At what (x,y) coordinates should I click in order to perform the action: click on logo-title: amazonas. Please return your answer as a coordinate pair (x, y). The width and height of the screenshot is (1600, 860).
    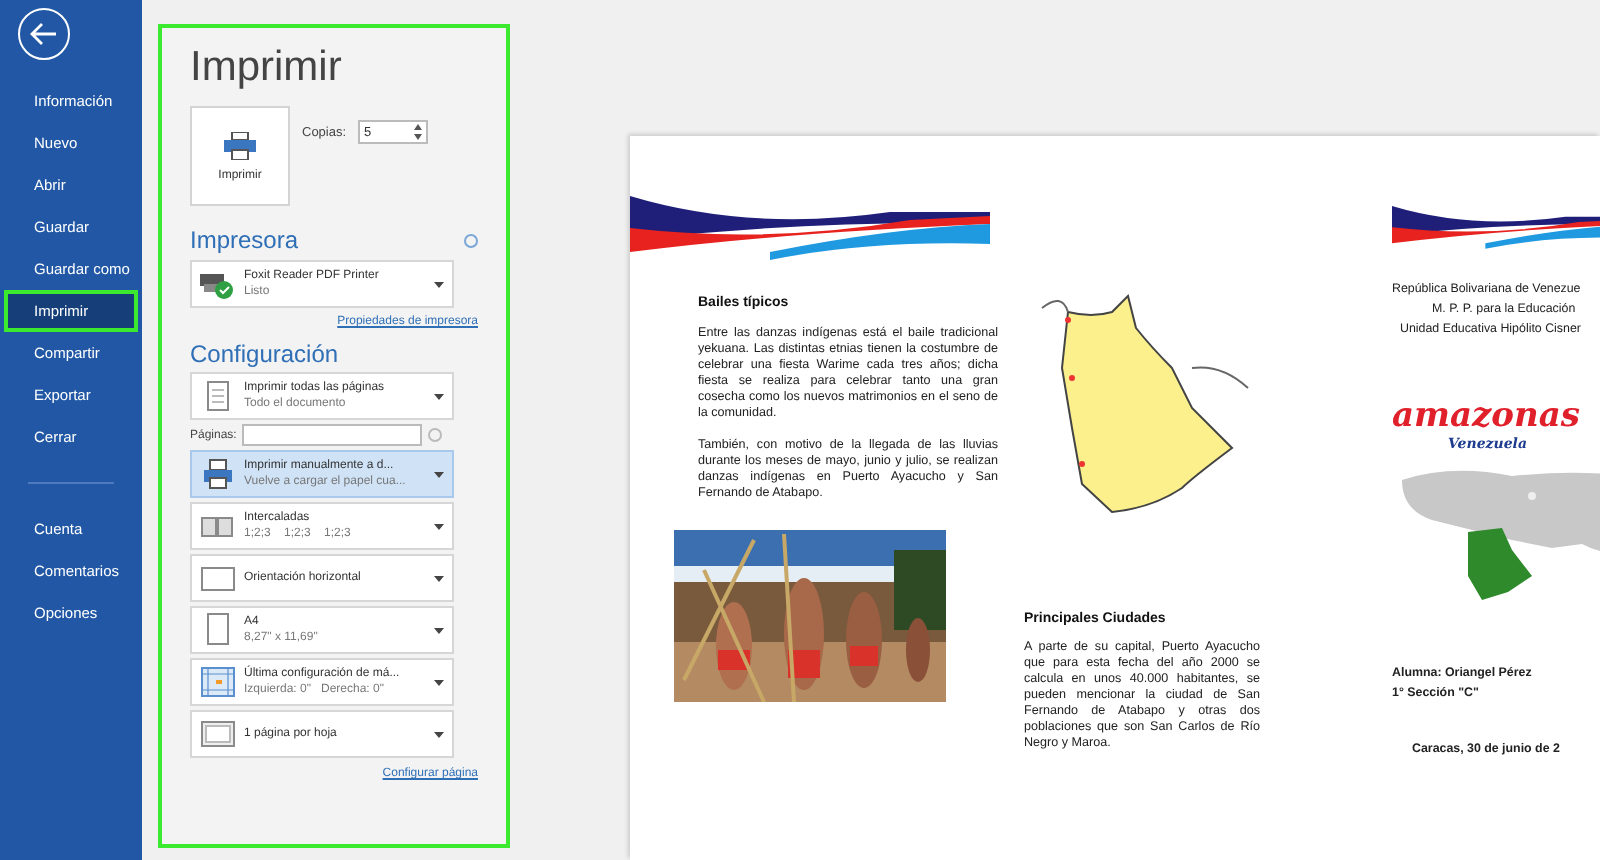
    Looking at the image, I should click on (1486, 417).